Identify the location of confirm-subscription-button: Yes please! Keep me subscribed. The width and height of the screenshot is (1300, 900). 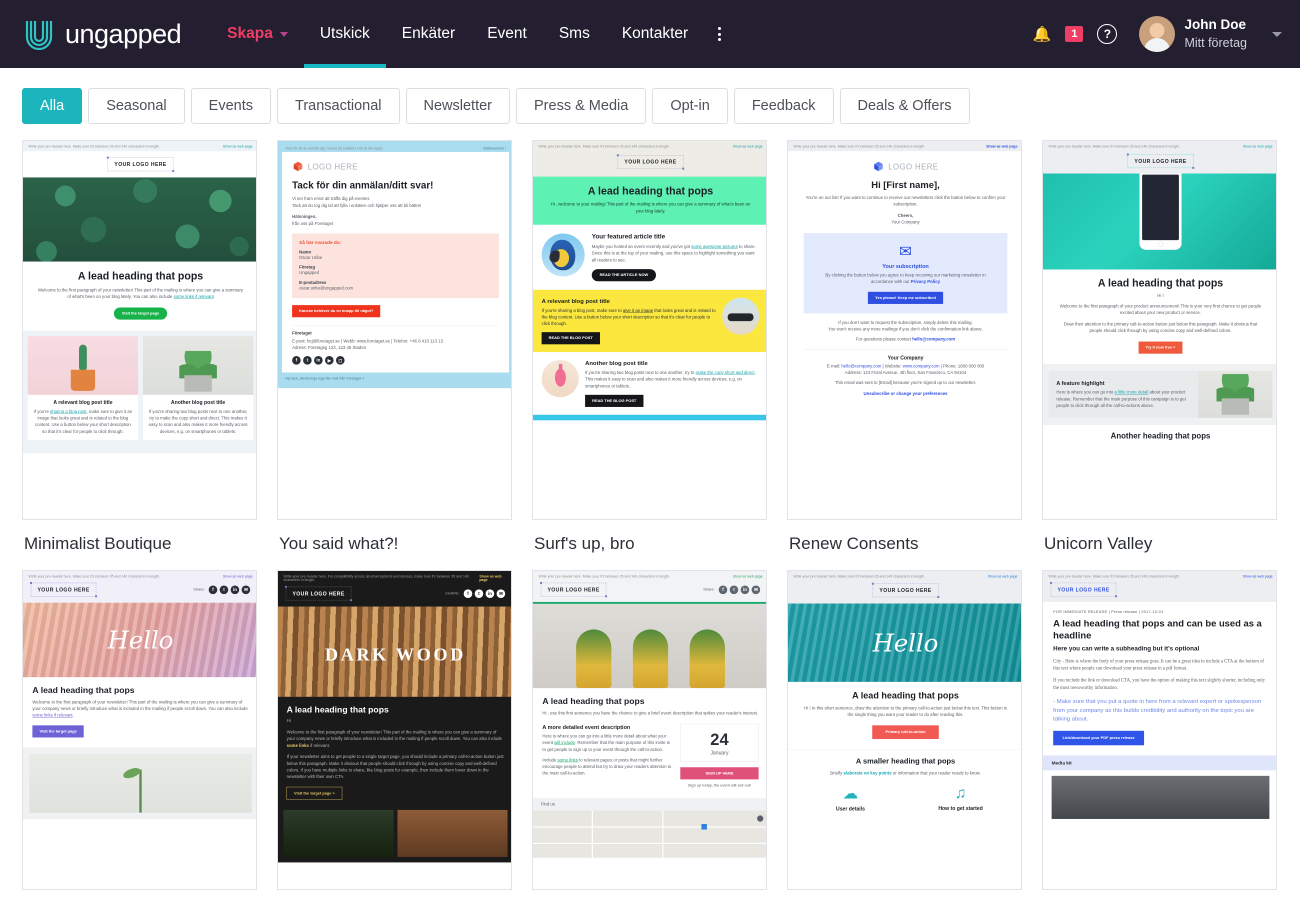
(905, 298).